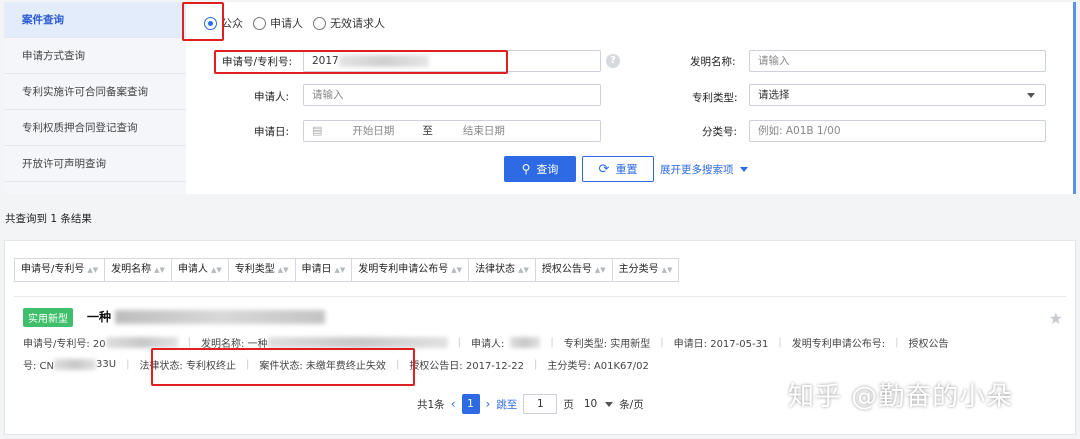 The width and height of the screenshot is (1080, 439). What do you see at coordinates (272, 132) in the screenshot?
I see `app-date-label: 申请日:` at bounding box center [272, 132].